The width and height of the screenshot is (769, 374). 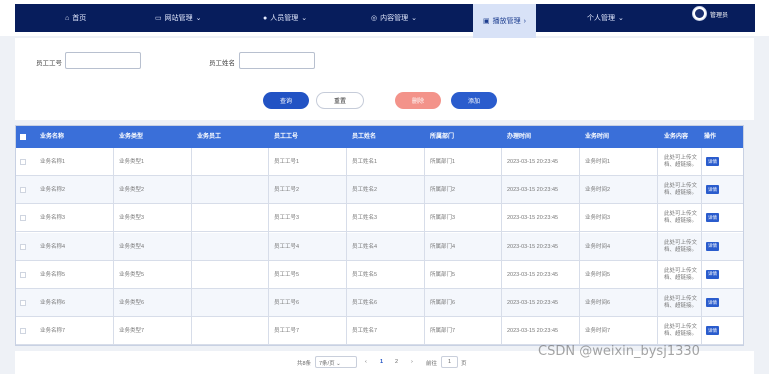 I want to click on user-name: 管理员, so click(x=719, y=14).